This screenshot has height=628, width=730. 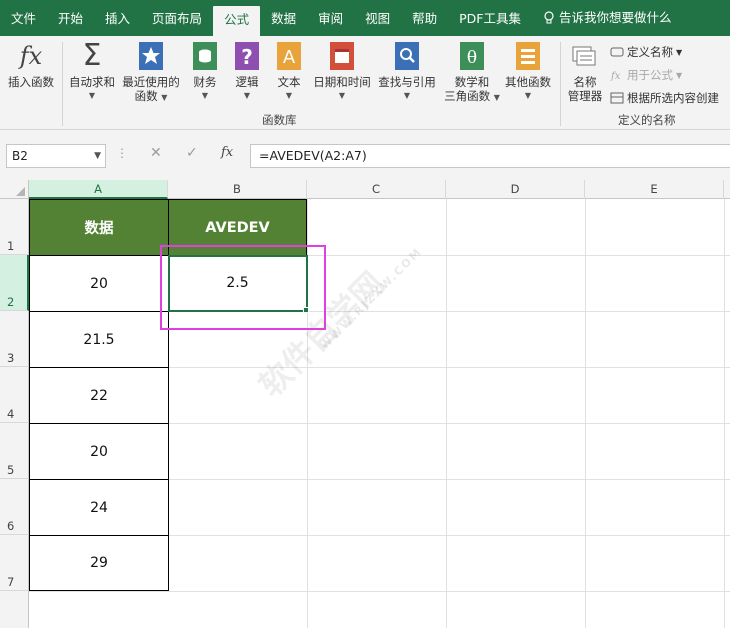 I want to click on row-header-7: 7, so click(x=14, y=563).